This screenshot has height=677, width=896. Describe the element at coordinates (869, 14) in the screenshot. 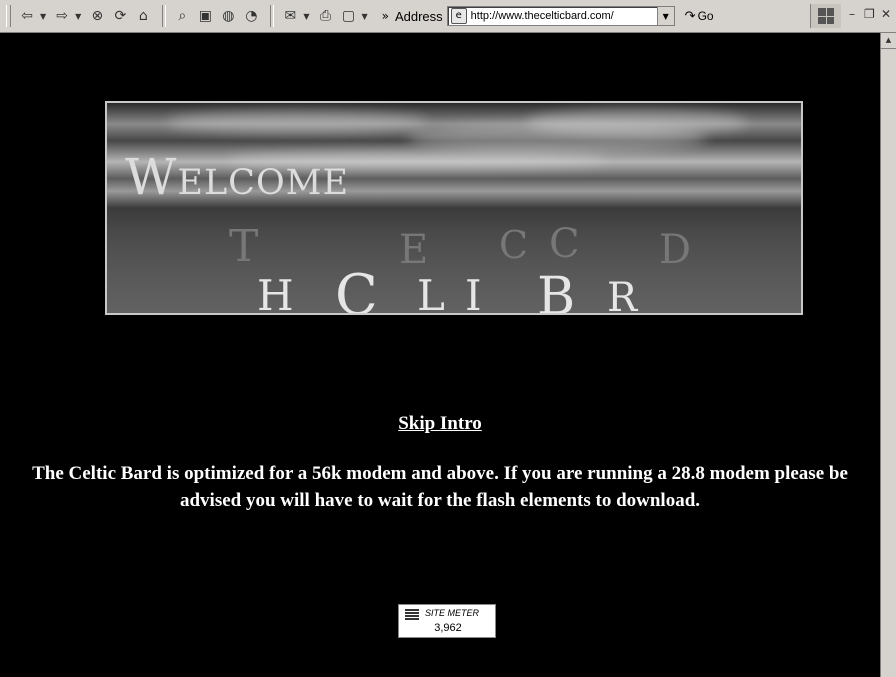

I see `restore-icon: ❐` at that location.